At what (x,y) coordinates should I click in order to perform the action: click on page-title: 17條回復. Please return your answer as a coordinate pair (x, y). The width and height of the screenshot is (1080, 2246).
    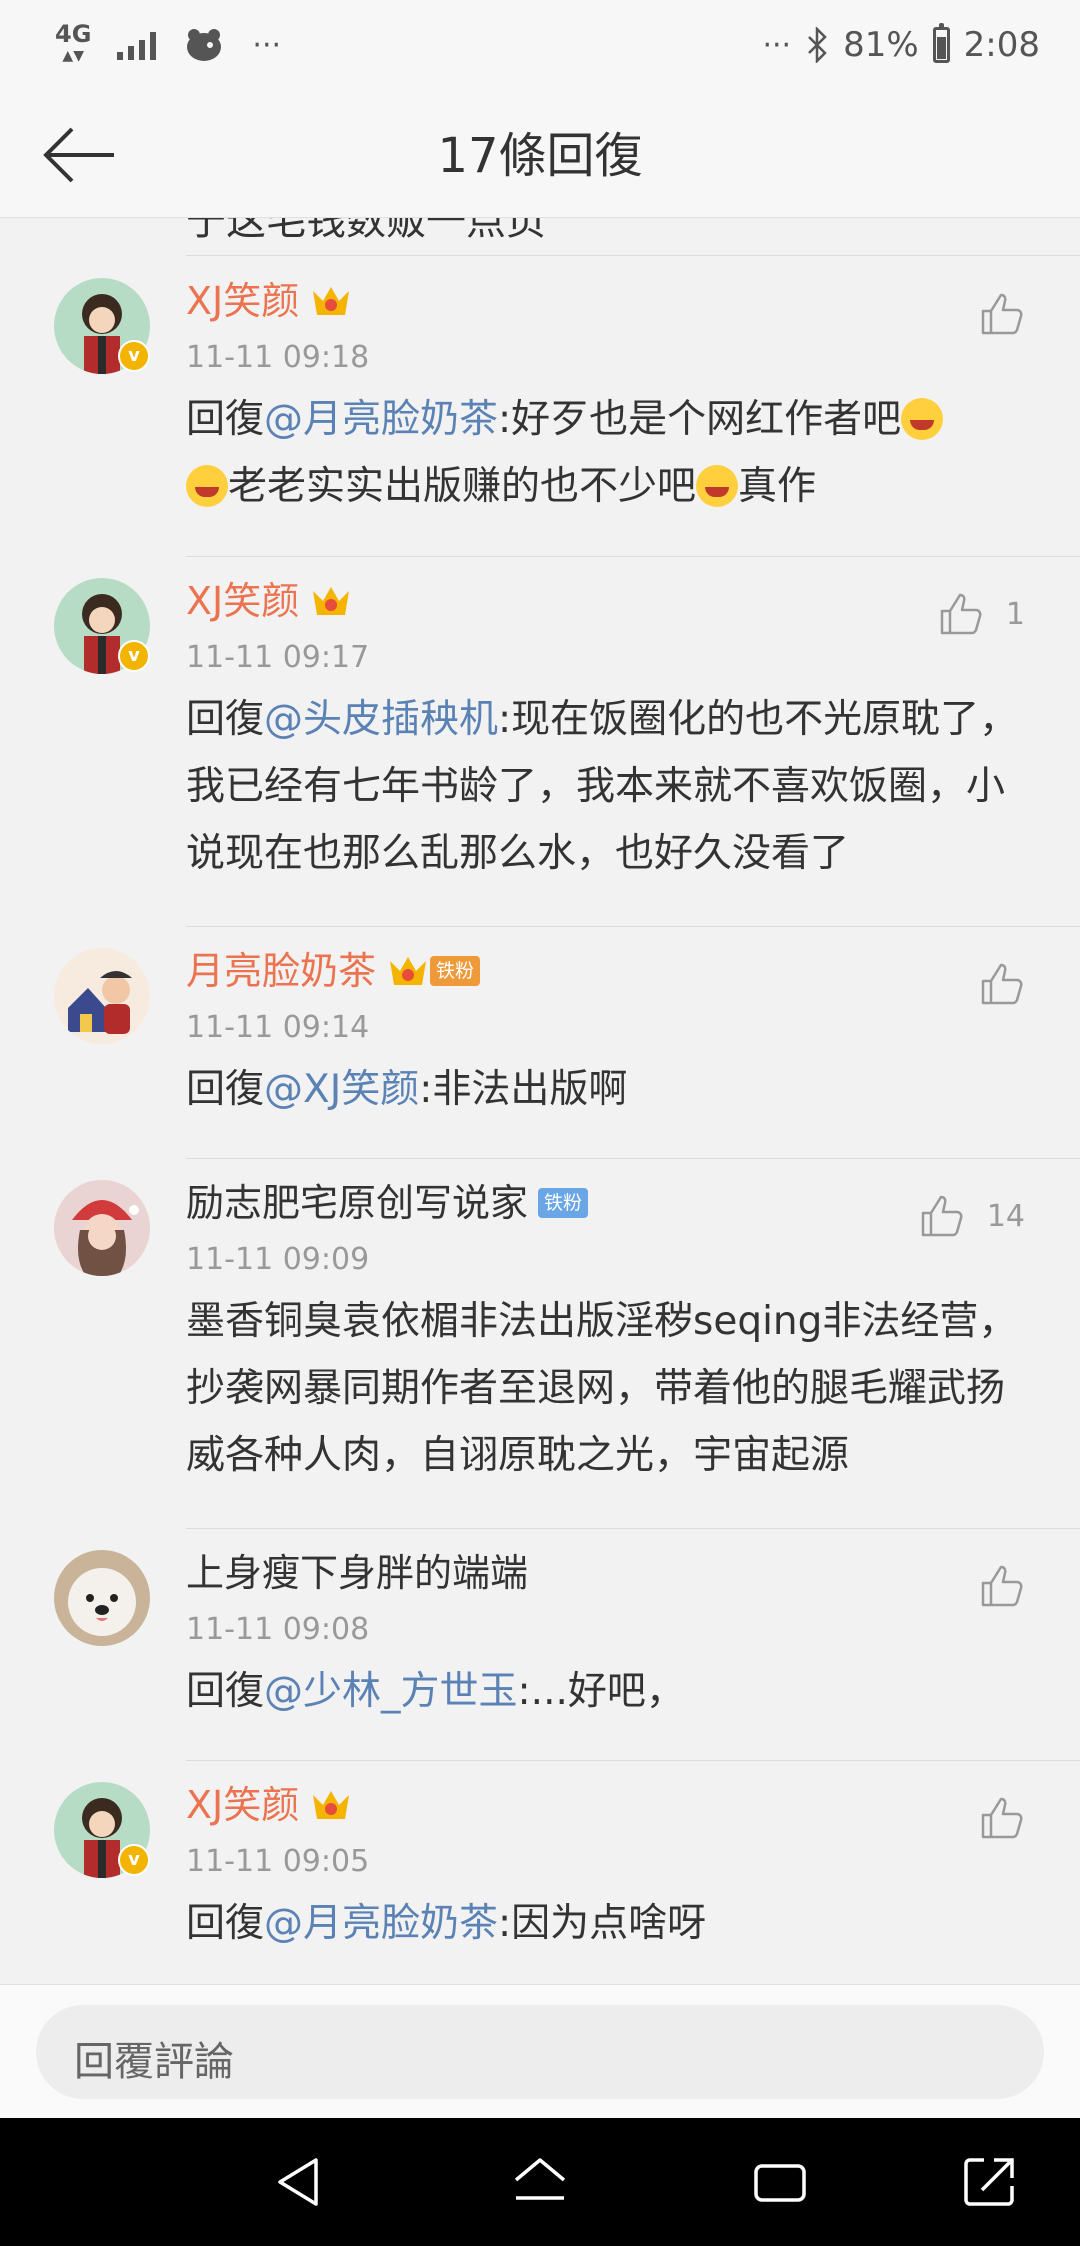
    Looking at the image, I should click on (540, 156).